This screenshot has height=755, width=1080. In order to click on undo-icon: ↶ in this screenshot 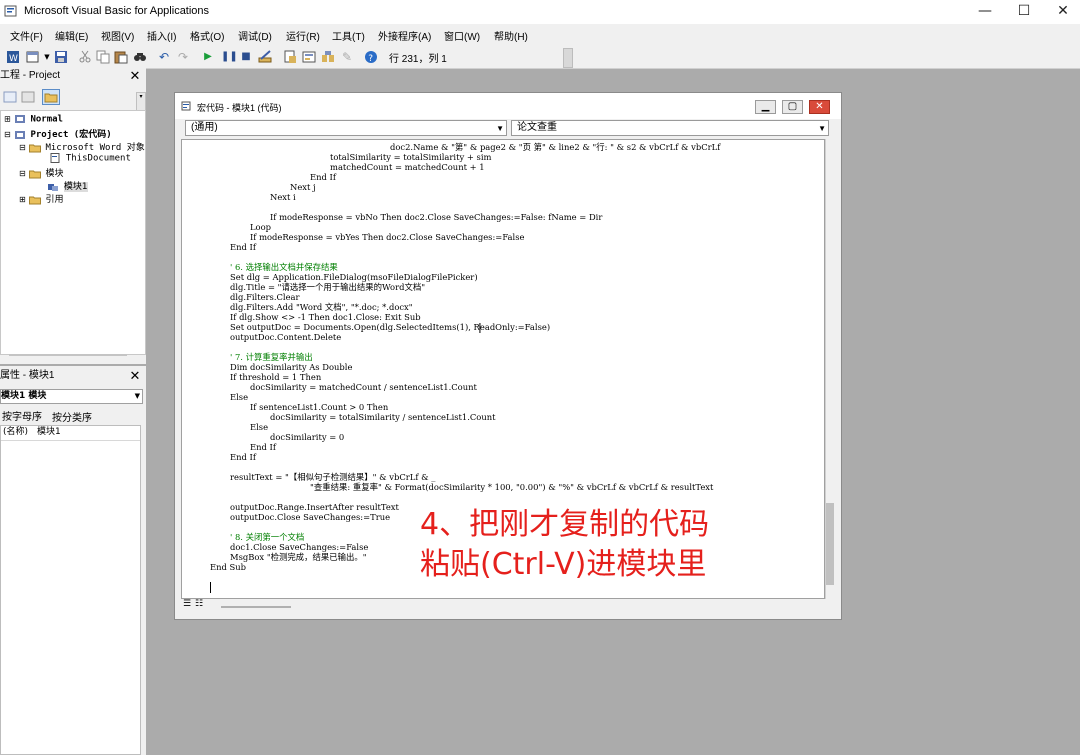, I will do `click(164, 57)`.